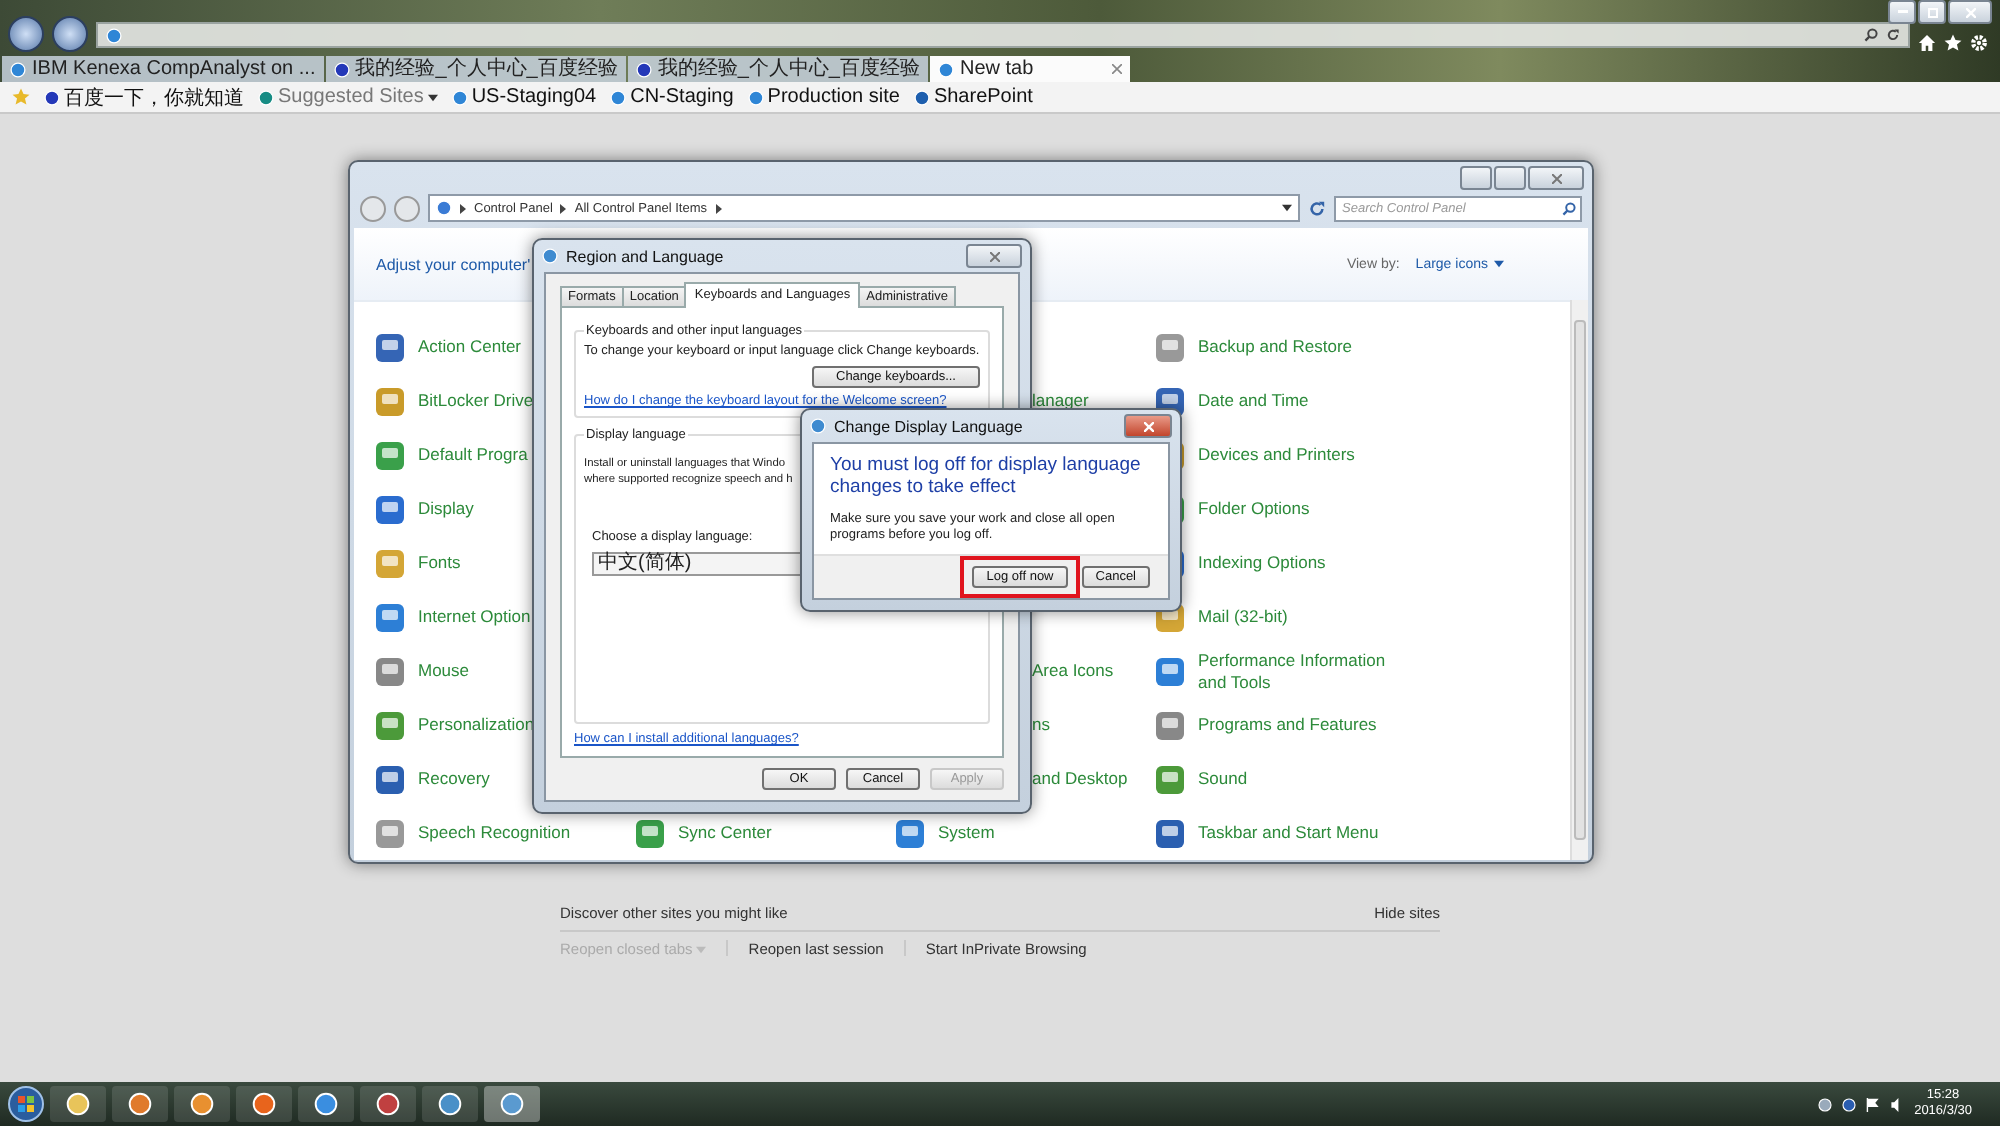 This screenshot has height=1126, width=2000. I want to click on favorites-link: Suggested Sites, so click(348, 97).